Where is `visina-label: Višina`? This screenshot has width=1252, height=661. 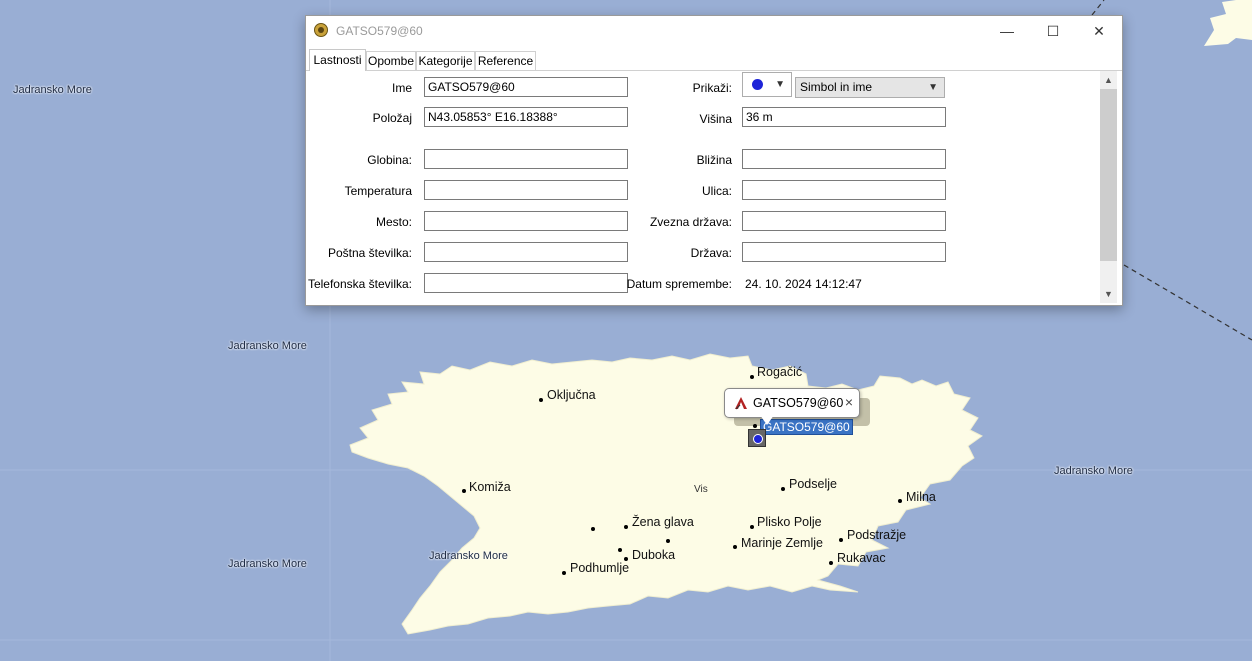 visina-label: Višina is located at coordinates (715, 119).